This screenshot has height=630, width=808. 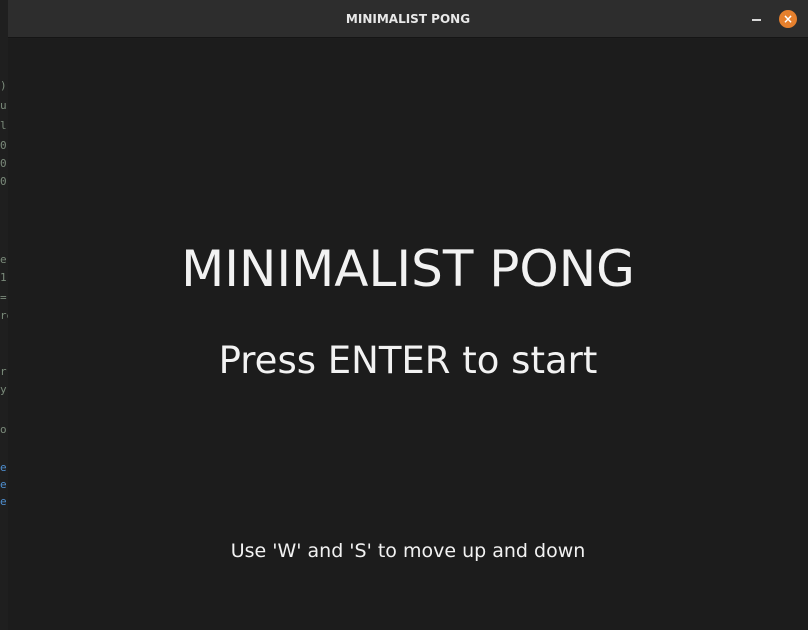 I want to click on editor-text-fragment: u, so click(x=3, y=106).